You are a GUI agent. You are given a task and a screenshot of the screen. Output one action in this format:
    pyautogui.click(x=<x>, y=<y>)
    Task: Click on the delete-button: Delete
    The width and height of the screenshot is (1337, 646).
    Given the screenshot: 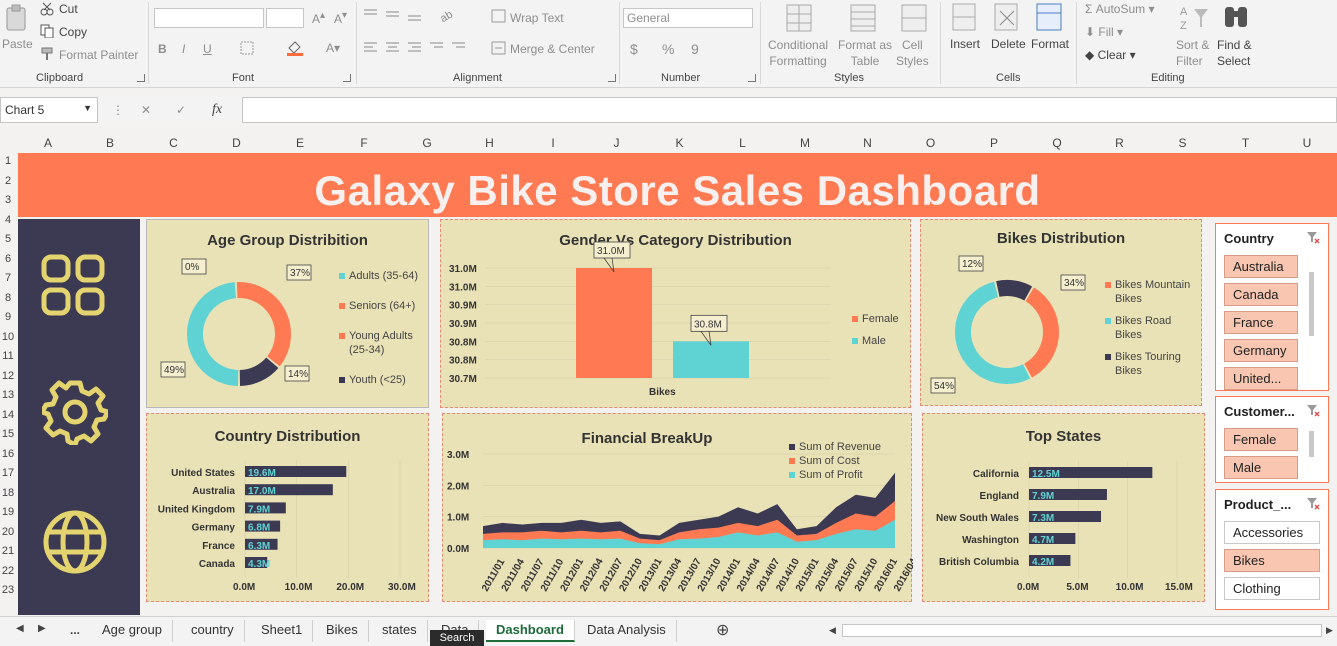 What is the action you would take?
    pyautogui.click(x=1008, y=44)
    